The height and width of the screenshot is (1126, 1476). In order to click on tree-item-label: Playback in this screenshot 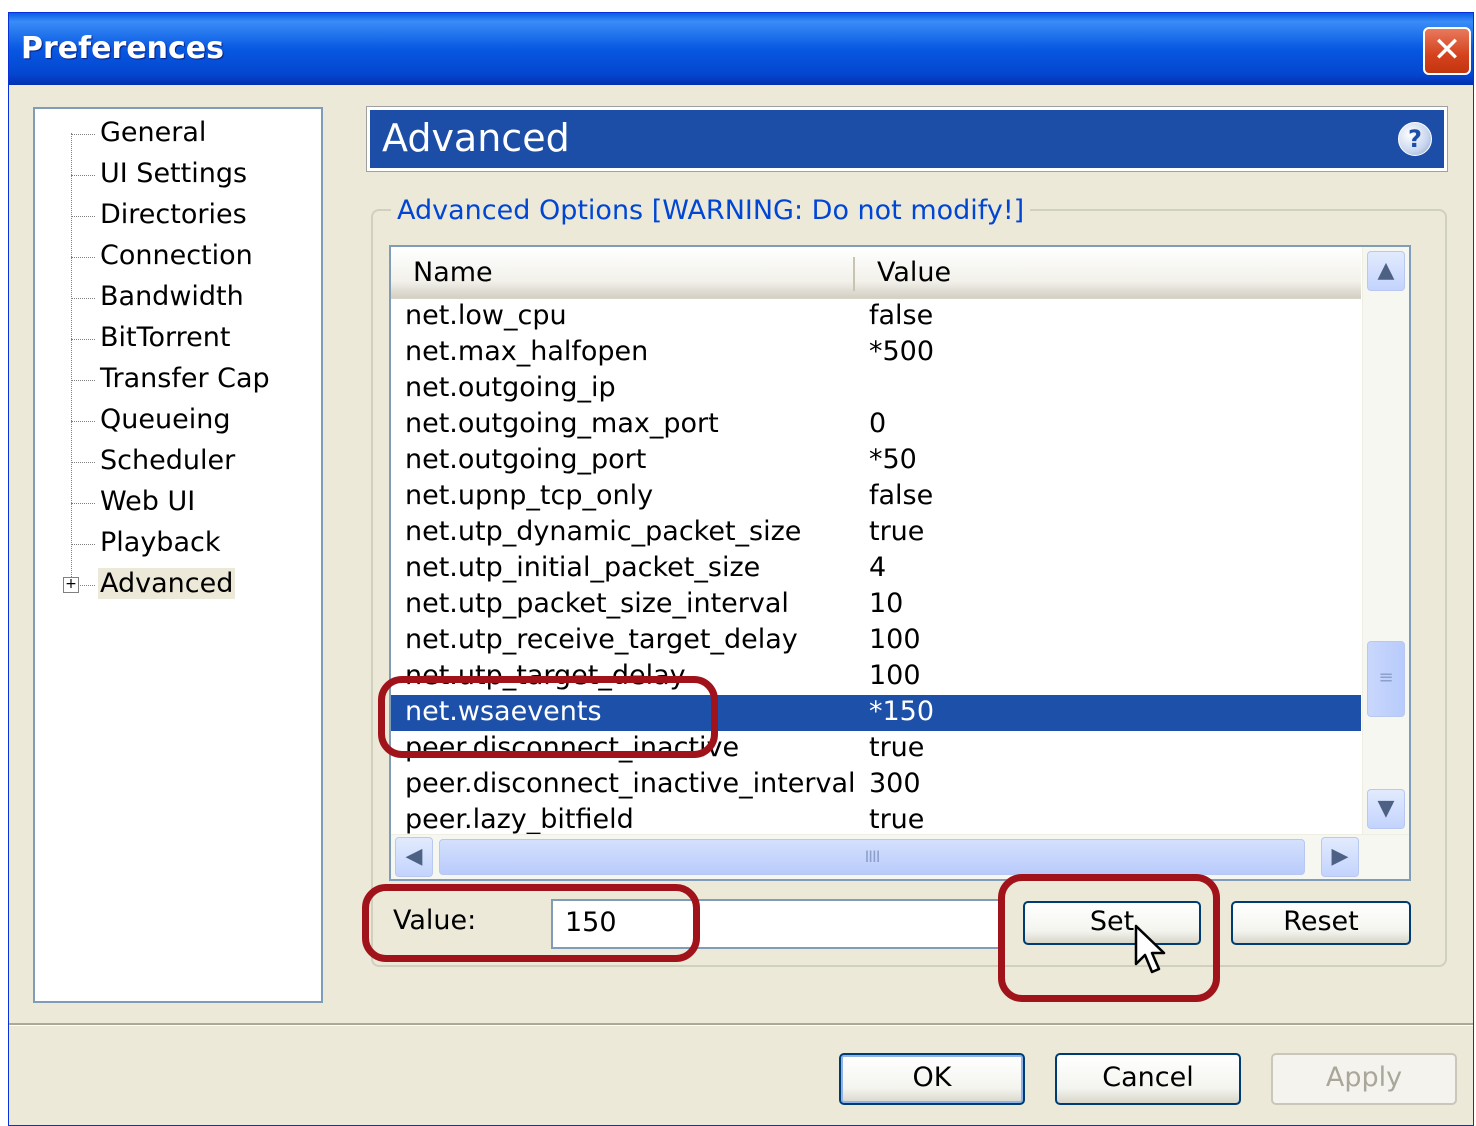, I will do `click(160, 542)`.